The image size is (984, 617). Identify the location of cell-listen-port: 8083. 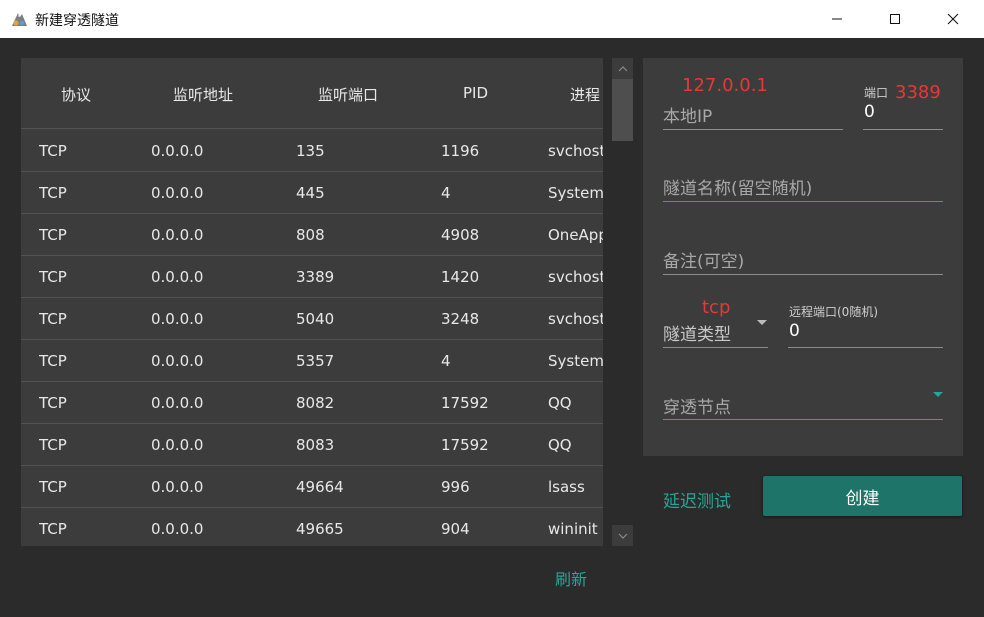
(315, 445).